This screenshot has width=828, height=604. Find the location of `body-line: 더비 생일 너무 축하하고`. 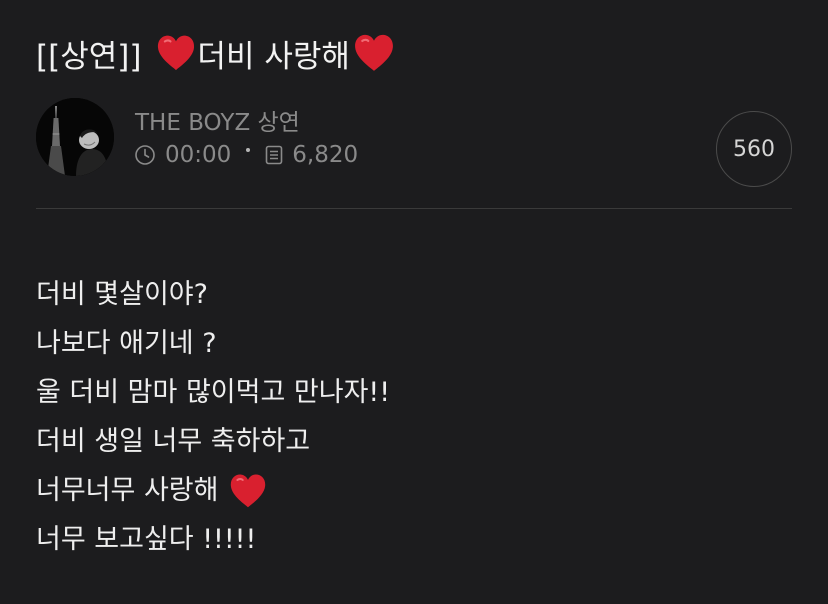

body-line: 더비 생일 너무 축하하고 is located at coordinates (173, 441).